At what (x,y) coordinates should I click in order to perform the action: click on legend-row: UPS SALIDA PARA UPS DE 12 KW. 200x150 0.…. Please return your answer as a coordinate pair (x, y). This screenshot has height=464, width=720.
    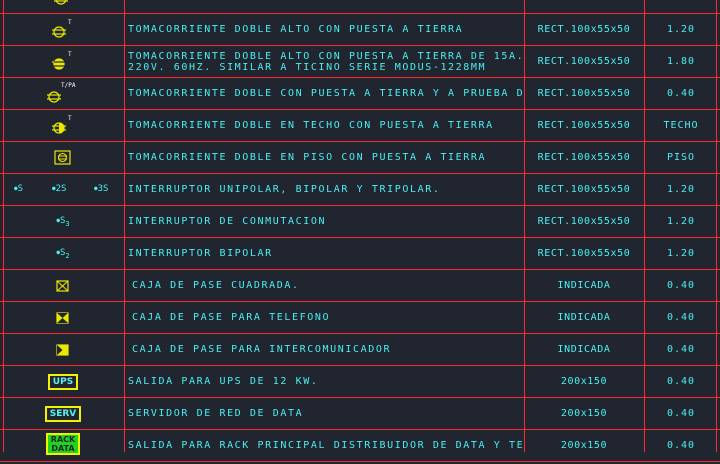
    Looking at the image, I should click on (360, 382).